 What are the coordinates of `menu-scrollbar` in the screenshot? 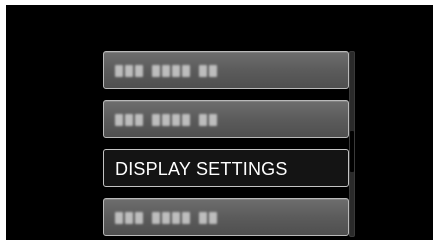 It's located at (352, 144).